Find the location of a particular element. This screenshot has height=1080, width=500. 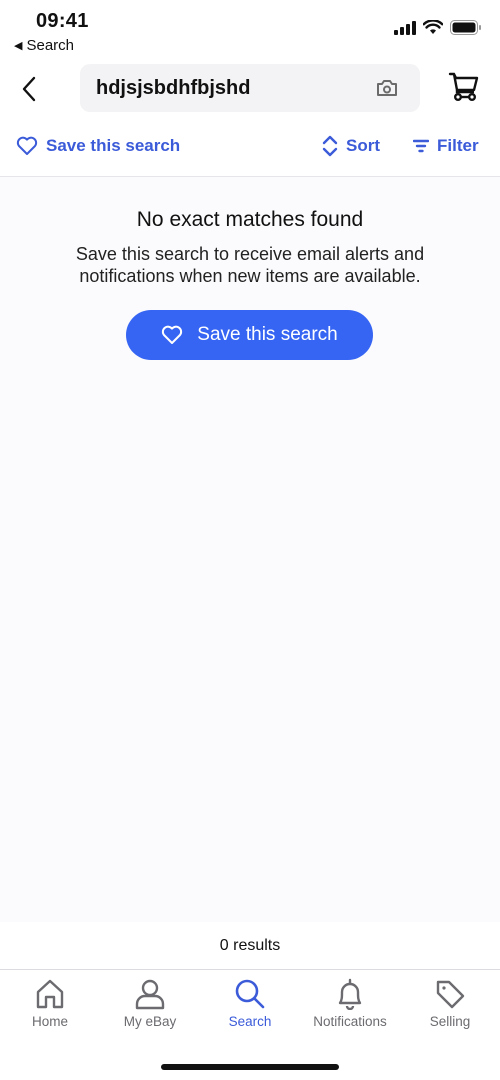

search-icon is located at coordinates (250, 994).